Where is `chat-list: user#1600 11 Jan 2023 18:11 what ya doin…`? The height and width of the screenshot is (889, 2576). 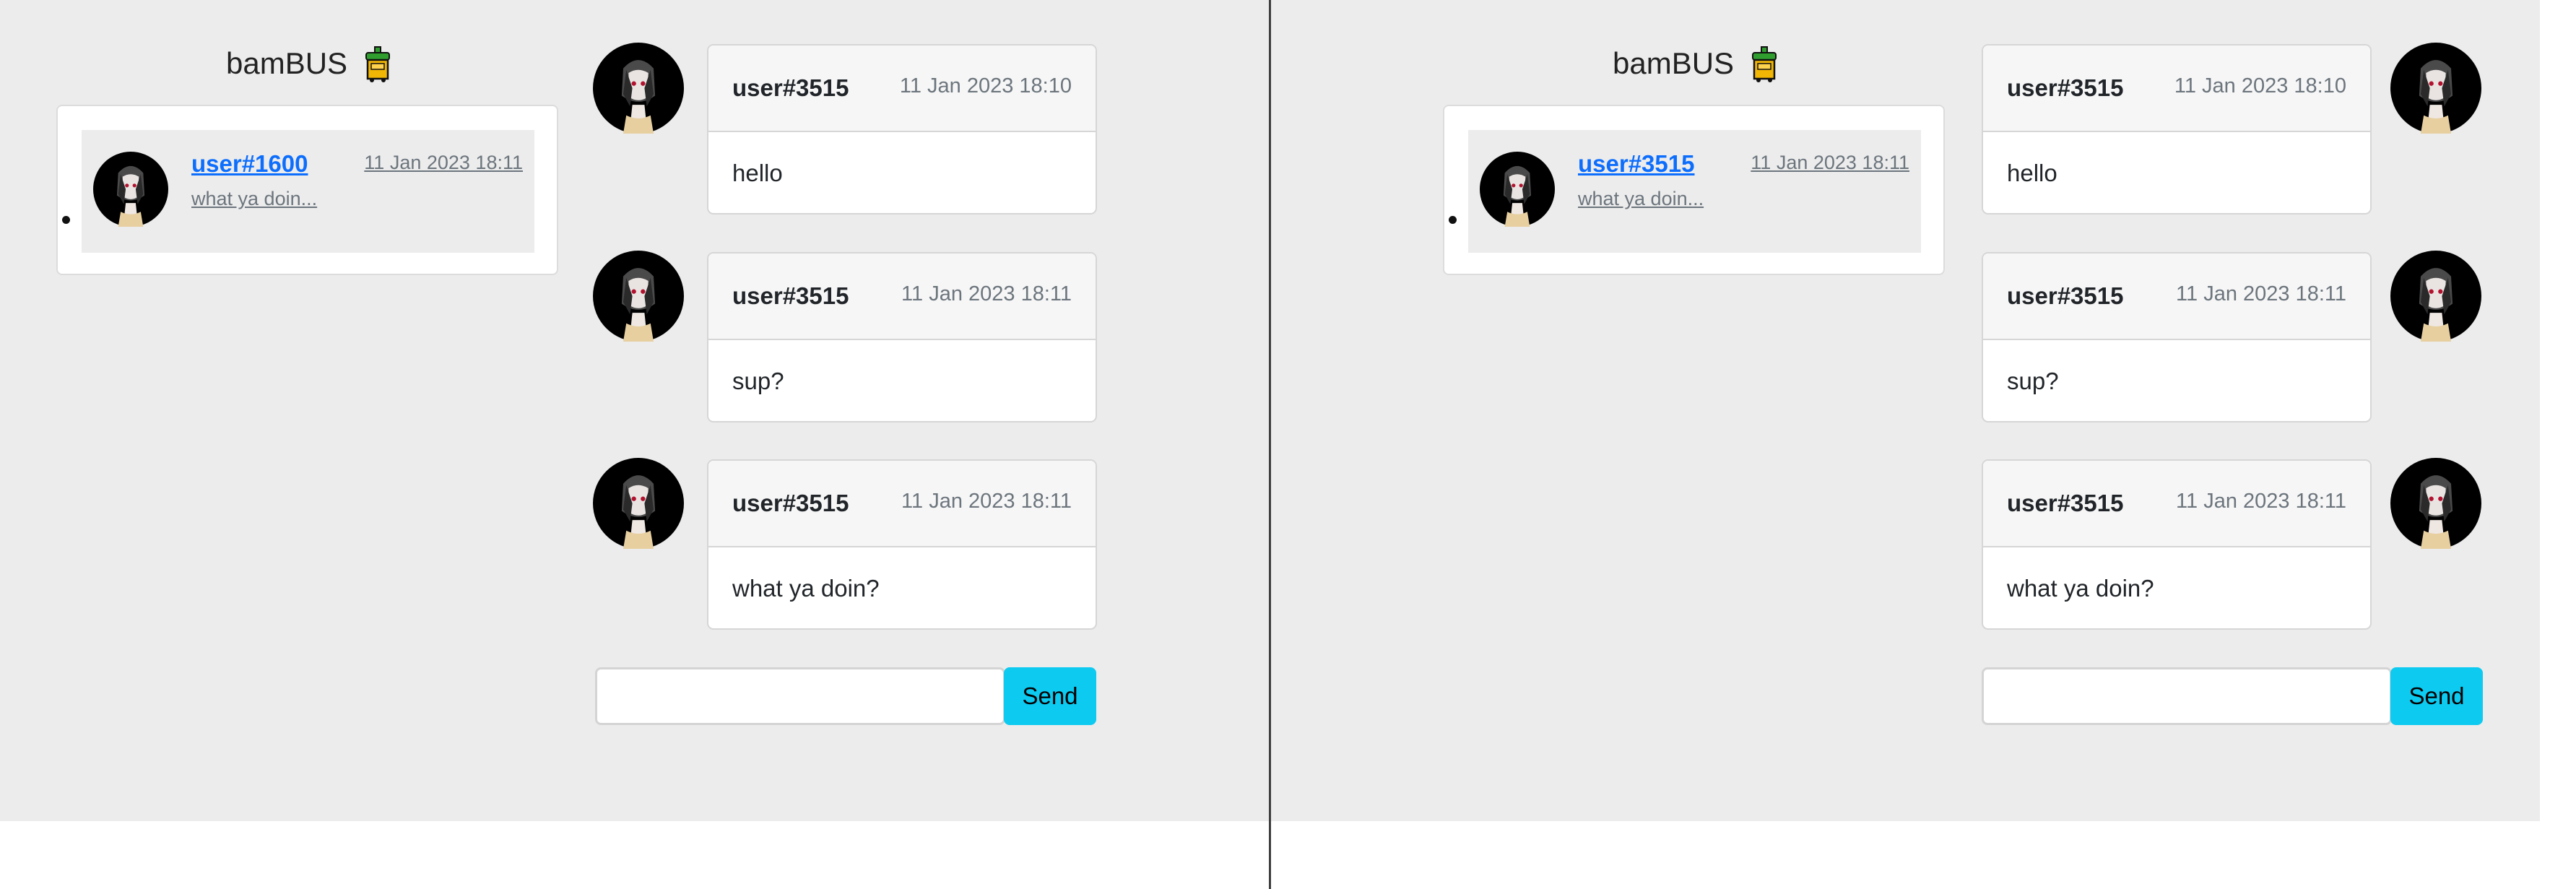
chat-list: user#1600 11 Jan 2023 18:11 what ya doin… is located at coordinates (307, 190).